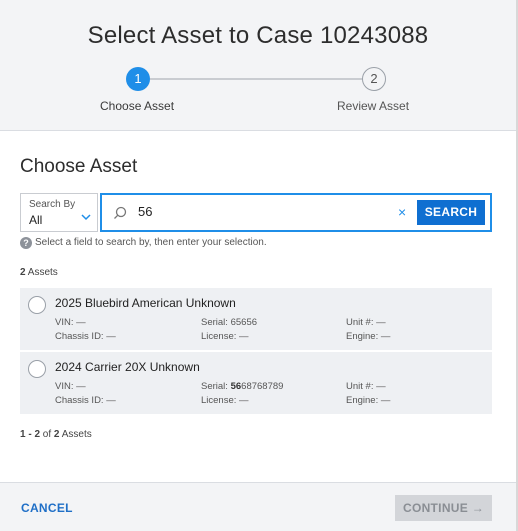  What do you see at coordinates (127, 367) in the screenshot?
I see `asset-name: 2024 Carrier 20X Unknown` at bounding box center [127, 367].